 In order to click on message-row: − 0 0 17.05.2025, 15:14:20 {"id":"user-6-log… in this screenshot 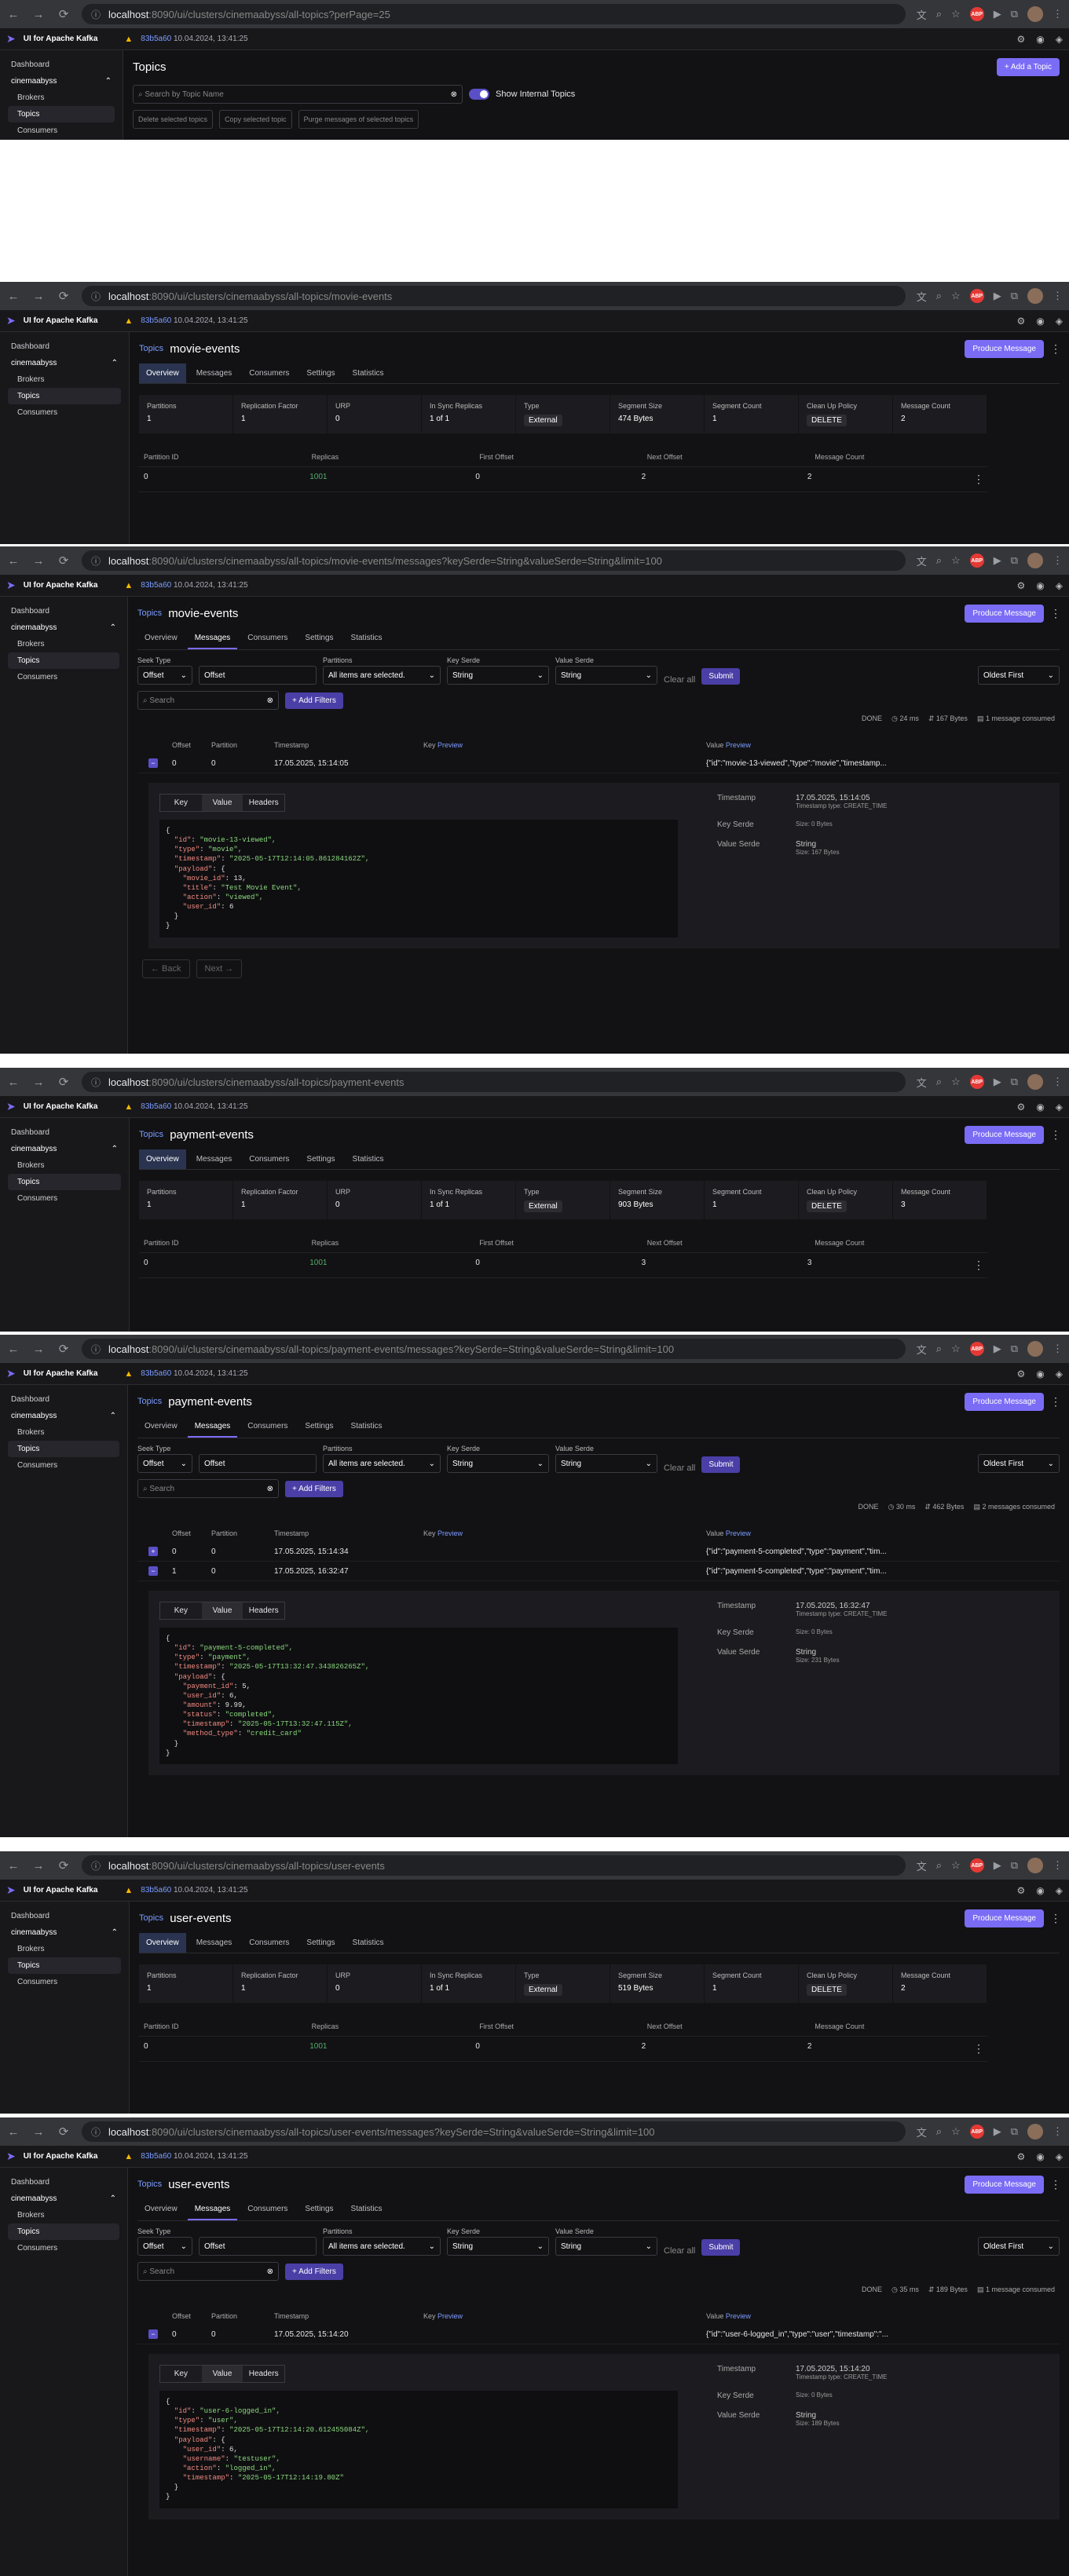, I will do `click(598, 2334)`.